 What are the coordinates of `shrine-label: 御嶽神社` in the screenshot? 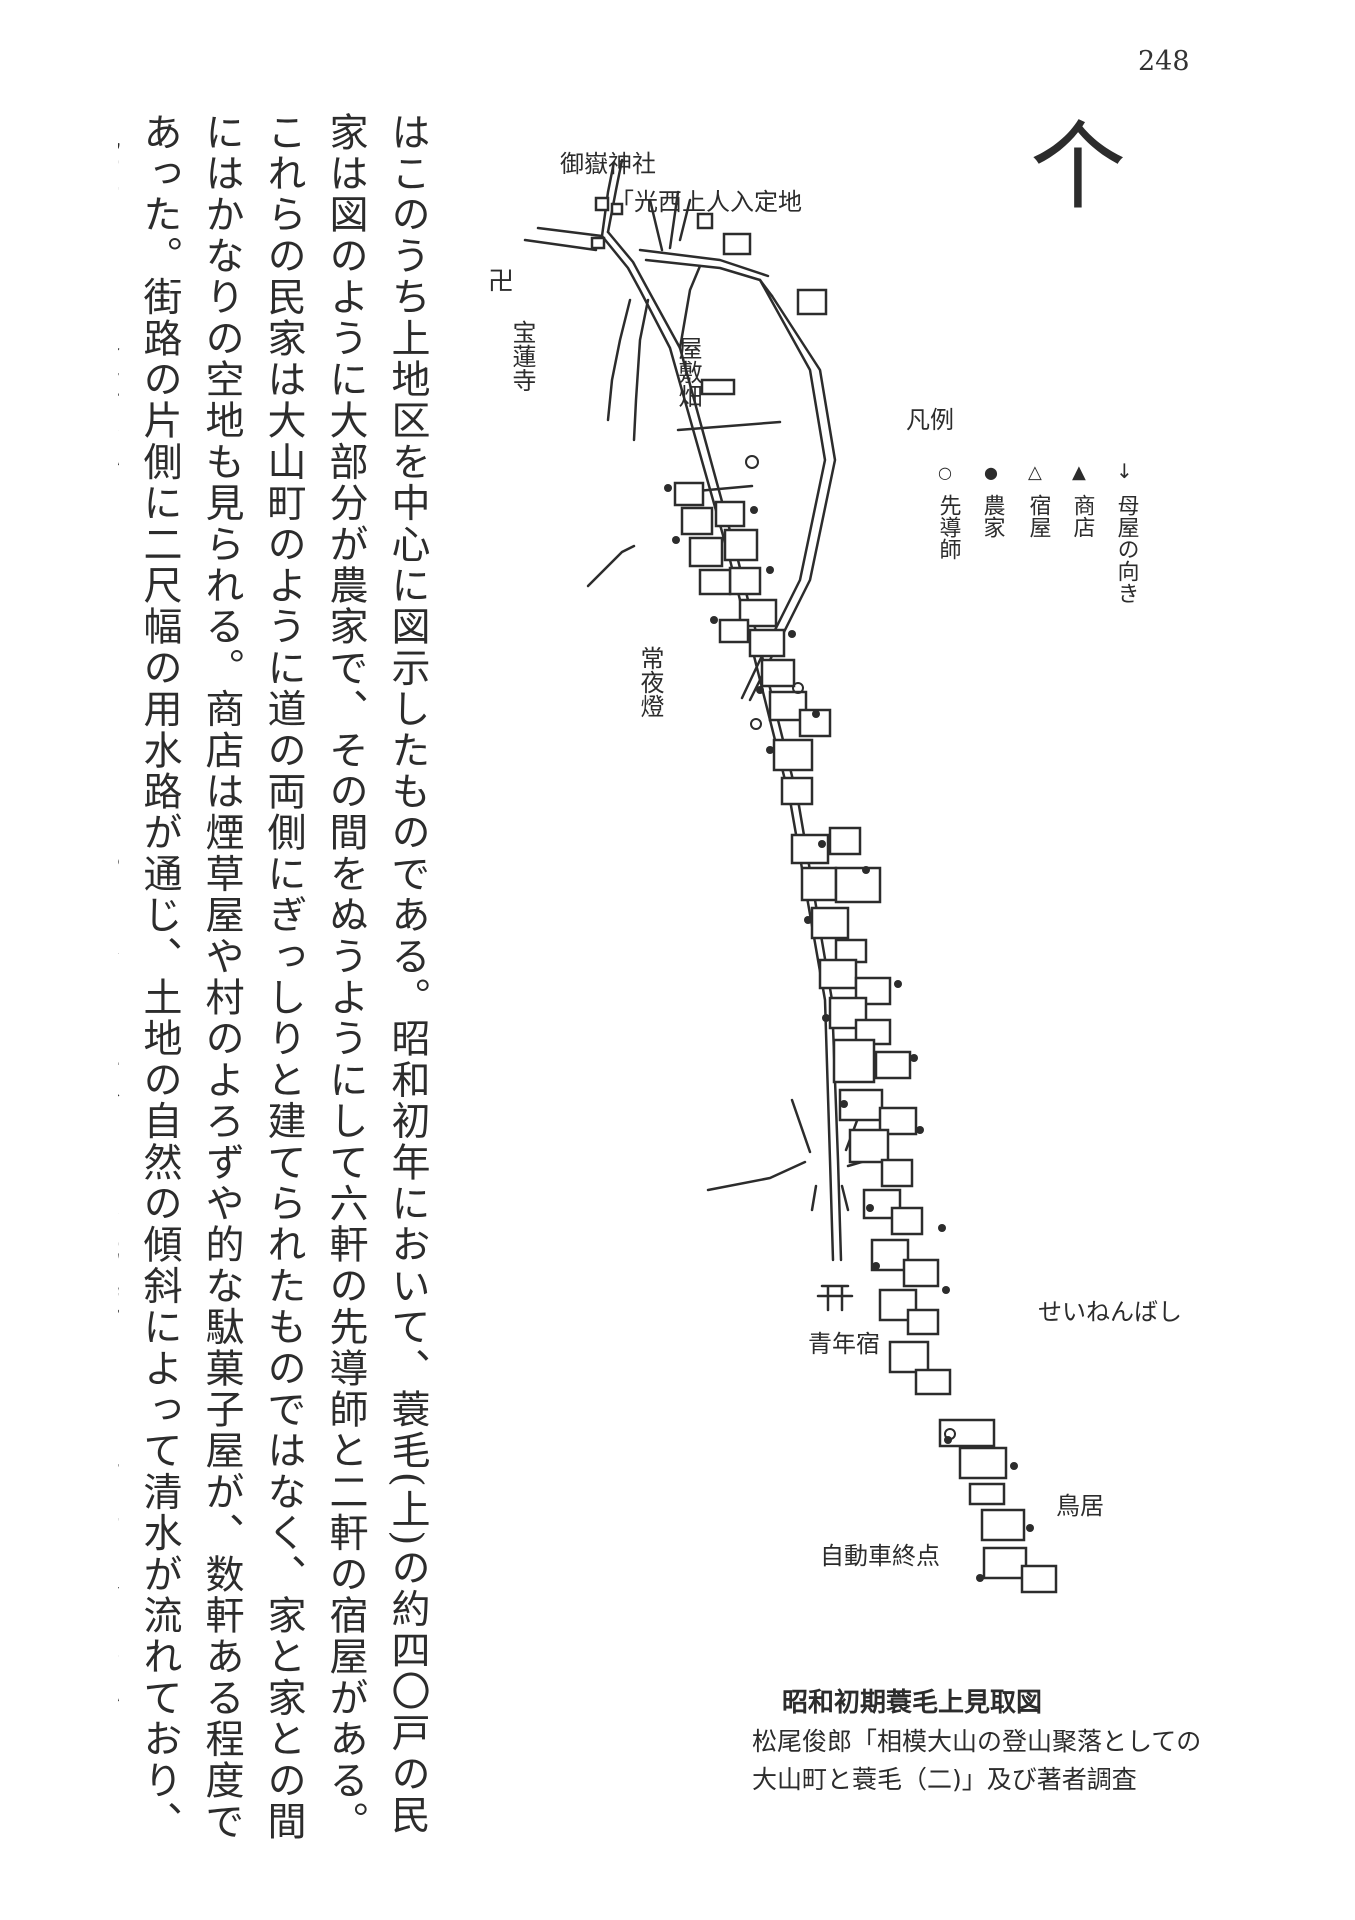 It's located at (608, 164).